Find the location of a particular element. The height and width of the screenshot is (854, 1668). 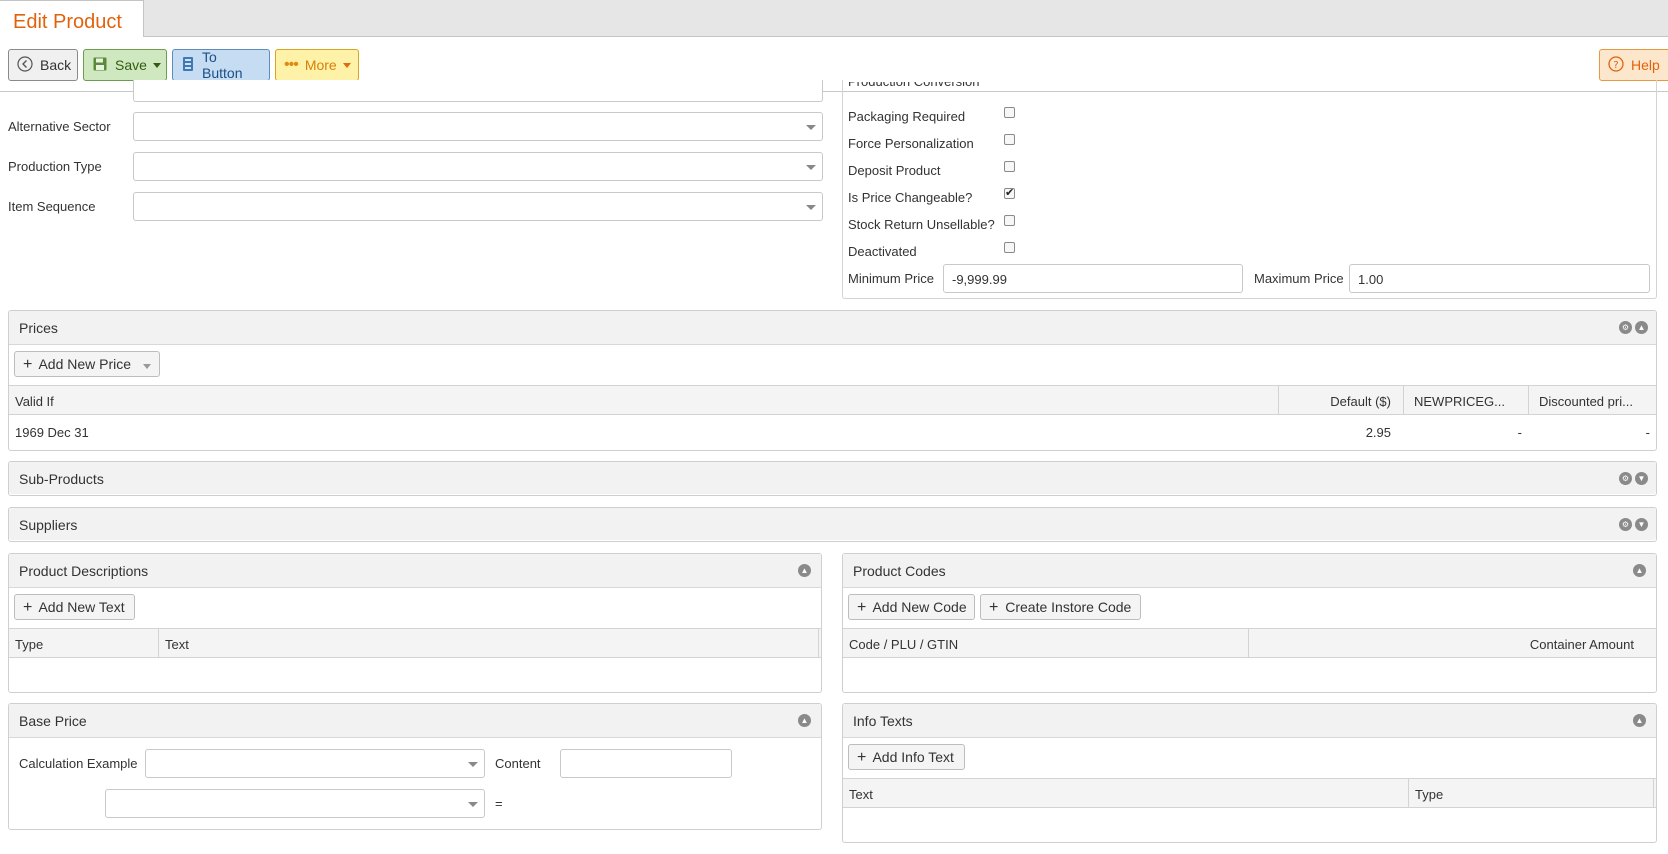

force-personalization-label: Force Personalization is located at coordinates (911, 143).